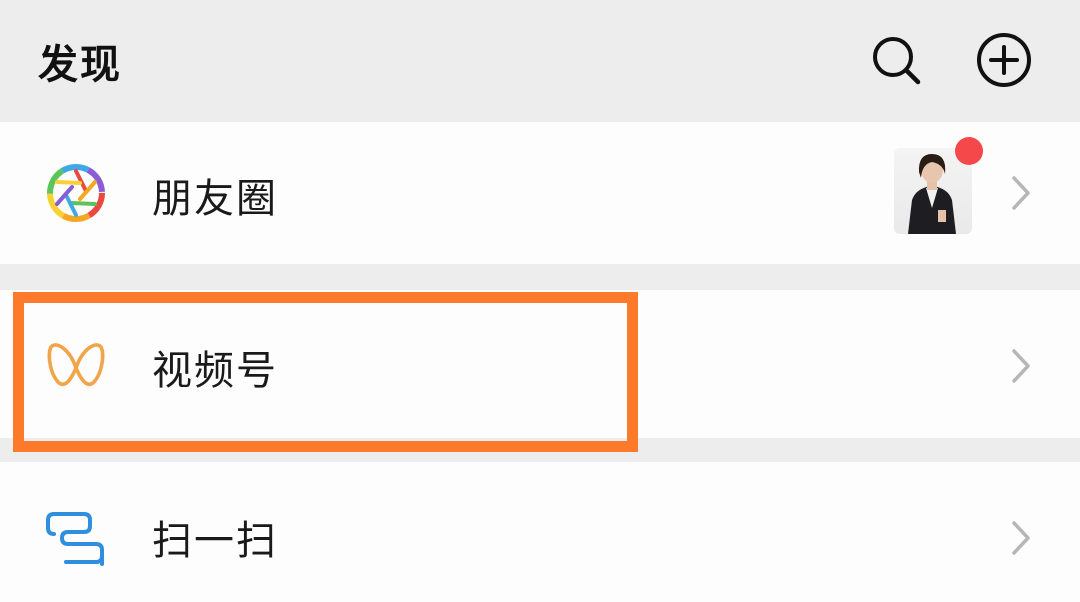 The image size is (1080, 602). What do you see at coordinates (215, 541) in the screenshot?
I see `scan-label: 扫一扫` at bounding box center [215, 541].